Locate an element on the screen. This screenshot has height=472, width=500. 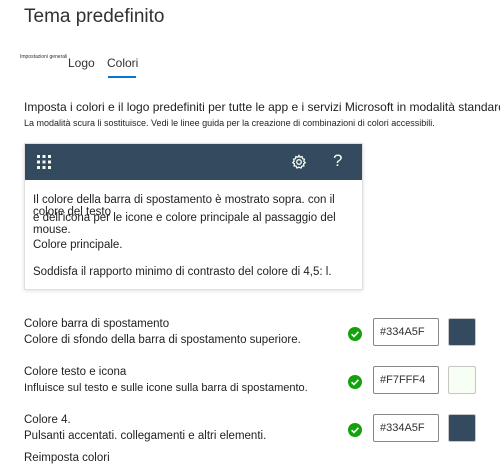
reset-colors-link: Reimposta colori is located at coordinates (67, 458).